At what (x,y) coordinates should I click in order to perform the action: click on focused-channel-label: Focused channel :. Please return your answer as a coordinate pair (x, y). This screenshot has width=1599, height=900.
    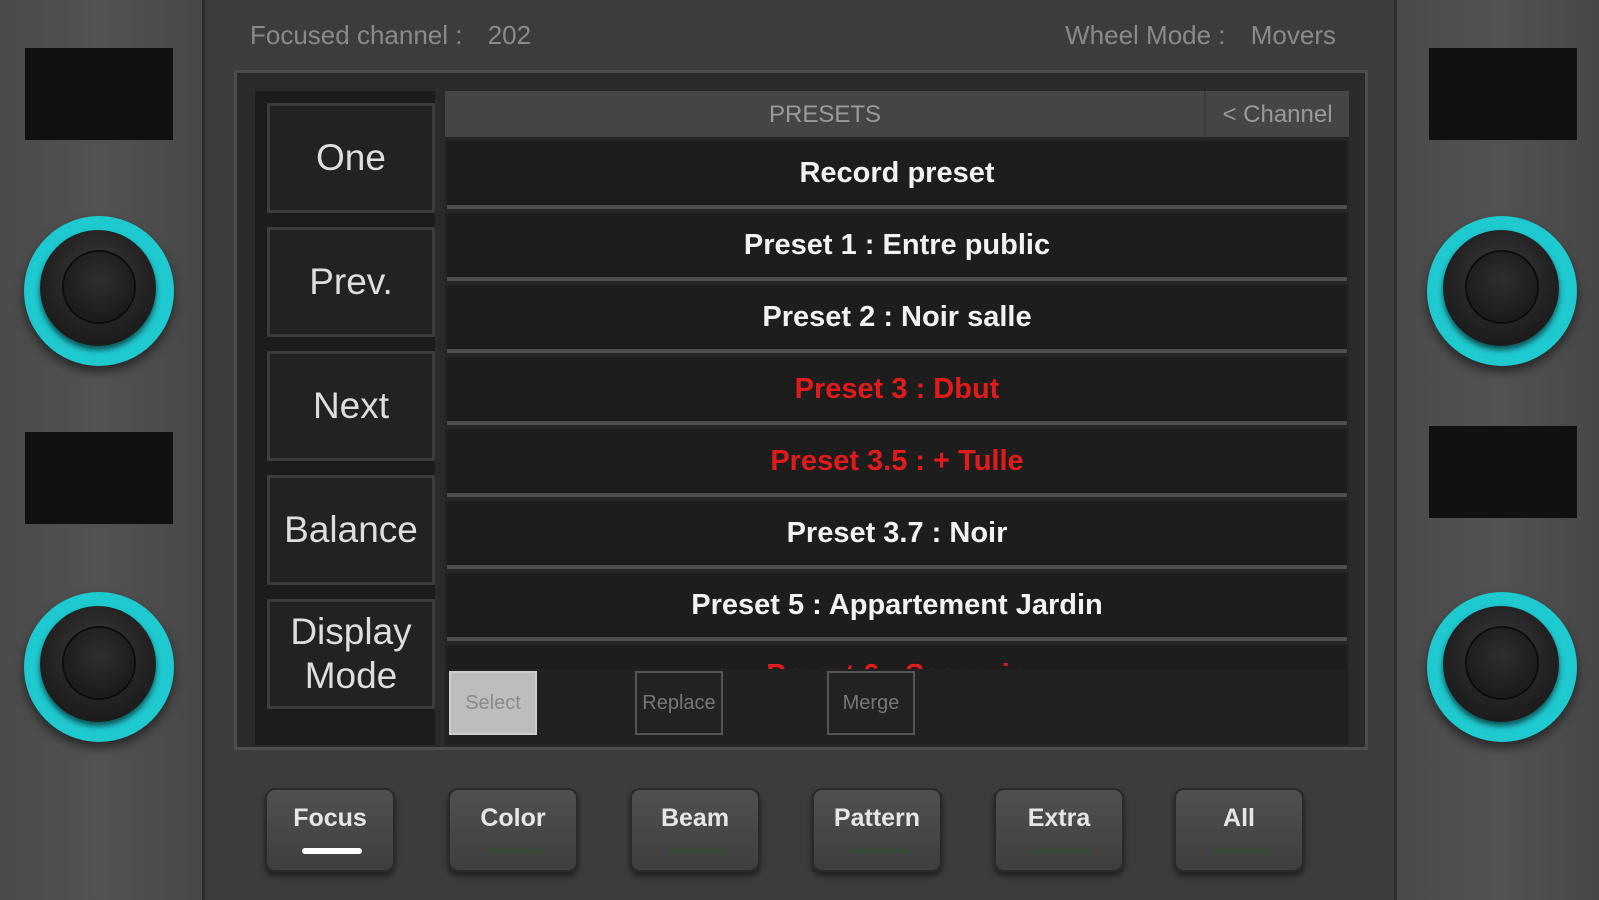
    Looking at the image, I should click on (356, 35).